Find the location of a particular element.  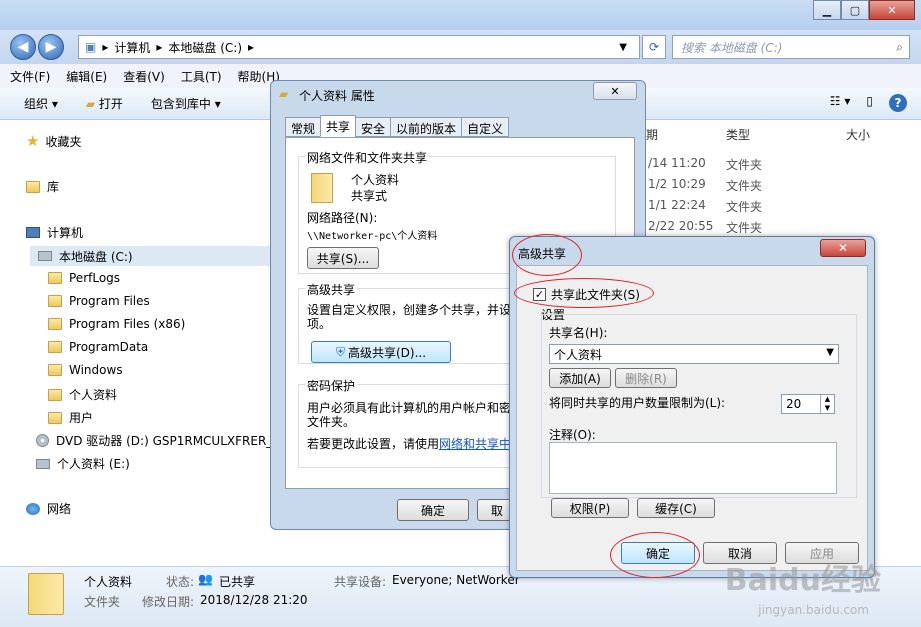

share-name-select: 个人资料 ▼ is located at coordinates (694, 354).